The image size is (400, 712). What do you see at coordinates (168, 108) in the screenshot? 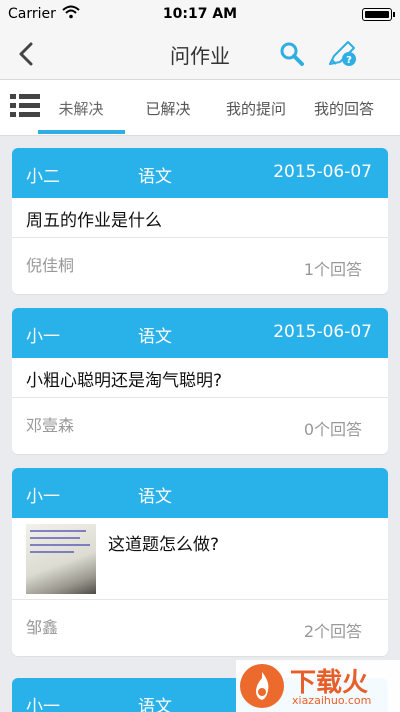
I see `tab-solved: 已解决` at bounding box center [168, 108].